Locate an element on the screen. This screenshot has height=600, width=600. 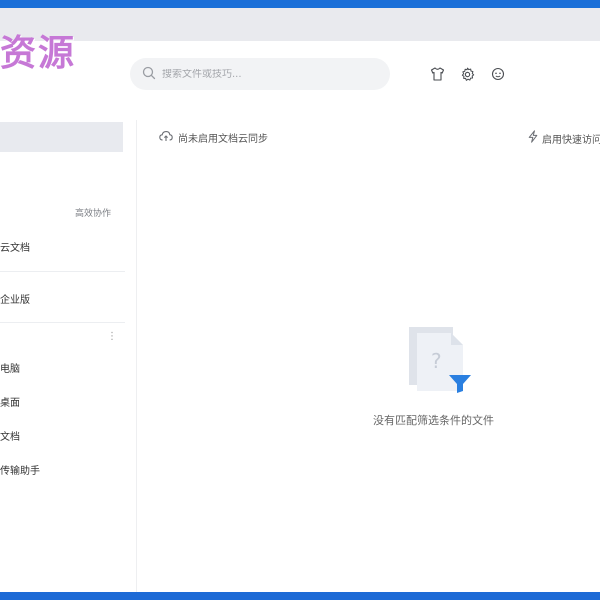
quick-access-toggle: 启用快速访问 is located at coordinates (563, 138).